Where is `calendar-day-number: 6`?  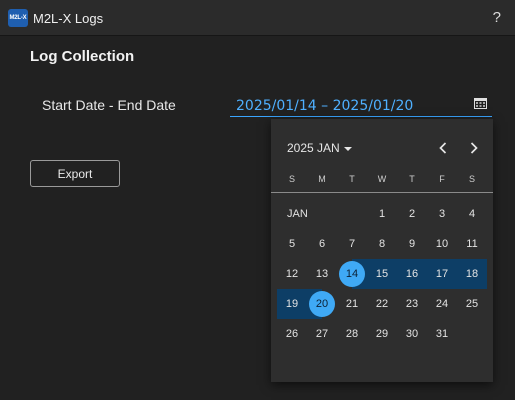 calendar-day-number: 6 is located at coordinates (322, 244).